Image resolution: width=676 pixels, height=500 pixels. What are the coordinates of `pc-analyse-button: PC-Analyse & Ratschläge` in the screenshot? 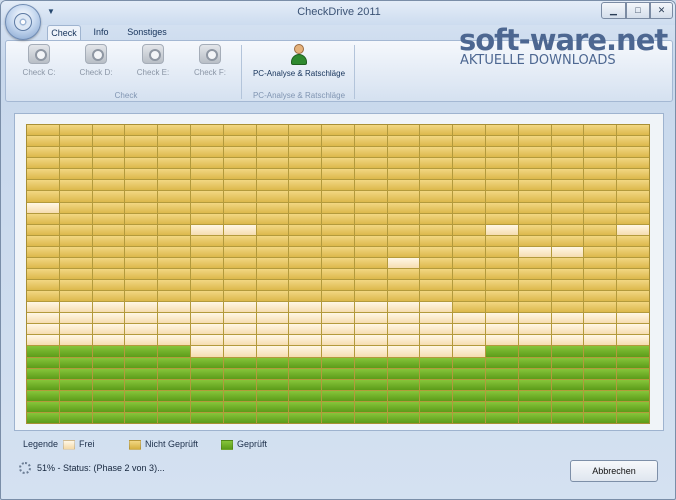 It's located at (299, 64).